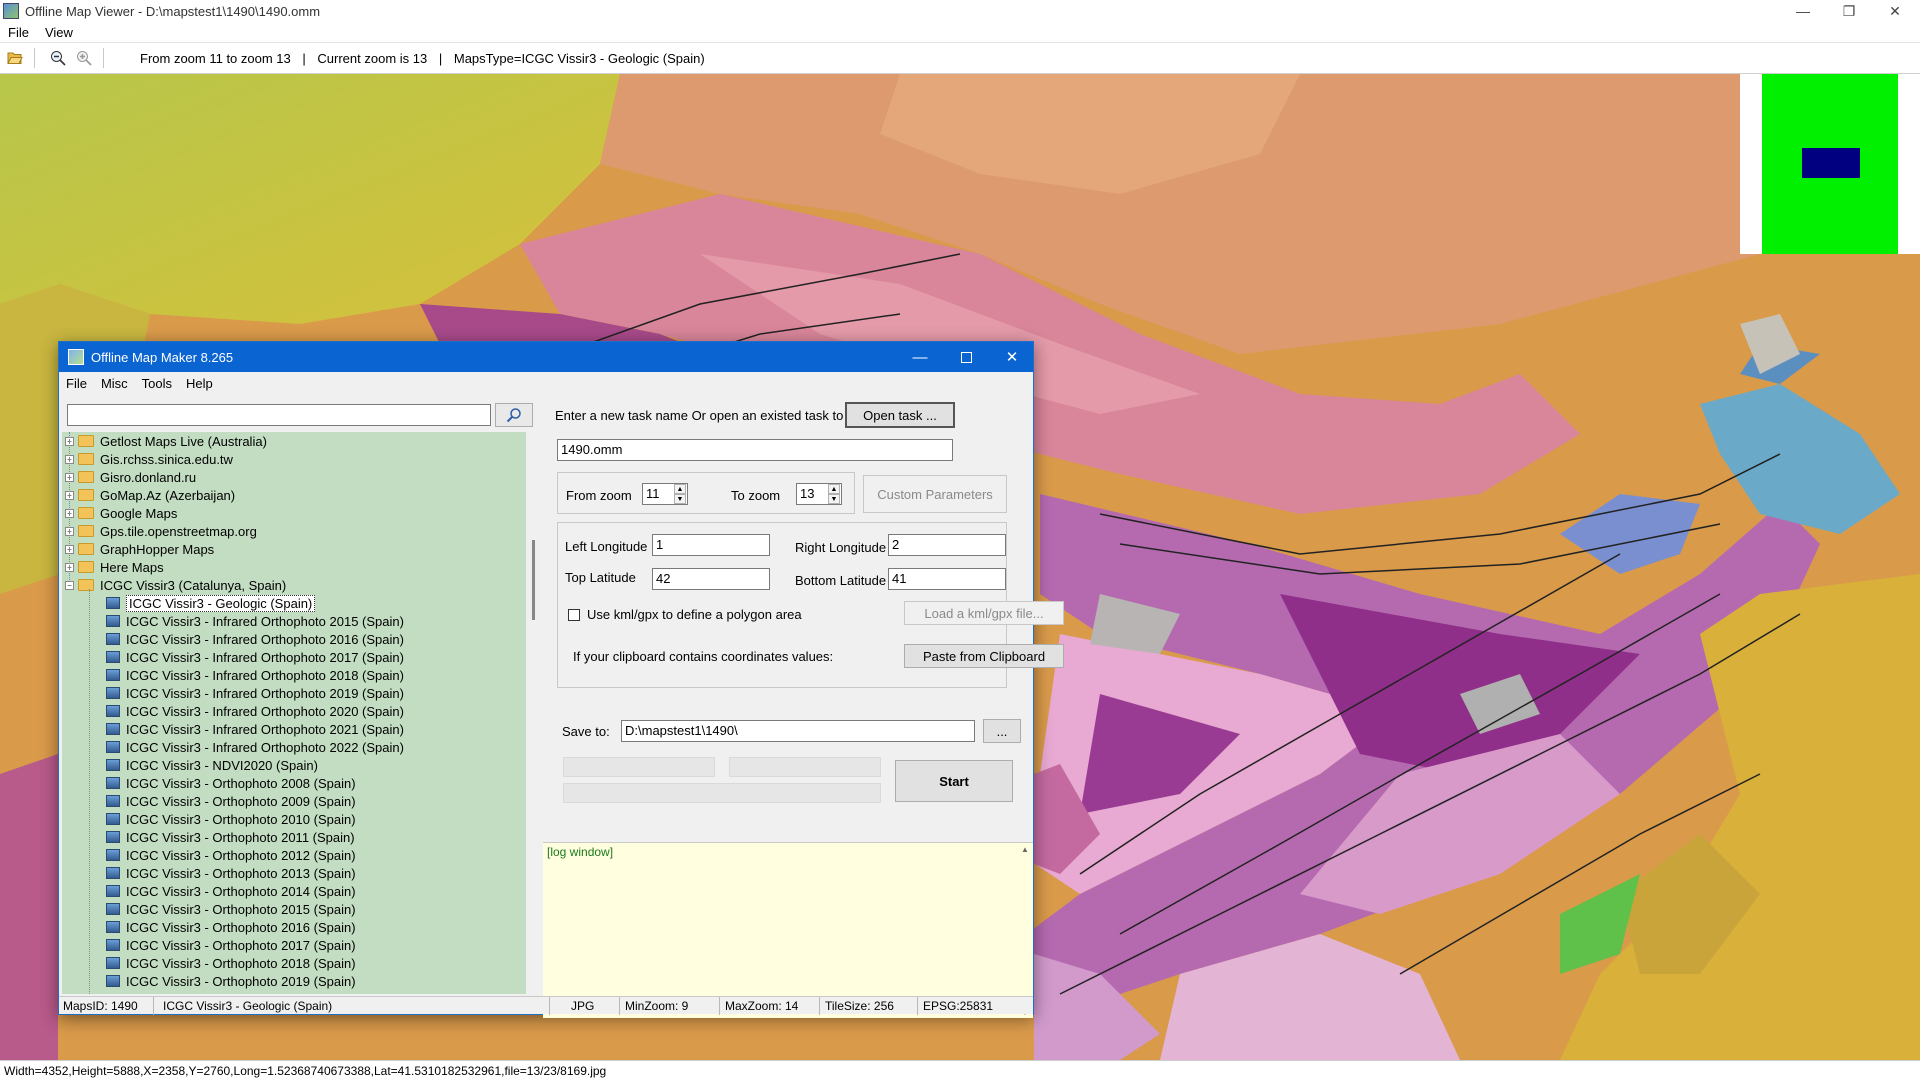 The height and width of the screenshot is (1080, 1920). I want to click on tree-group: + Gps.tile.openstreetmap.org, so click(294, 531).